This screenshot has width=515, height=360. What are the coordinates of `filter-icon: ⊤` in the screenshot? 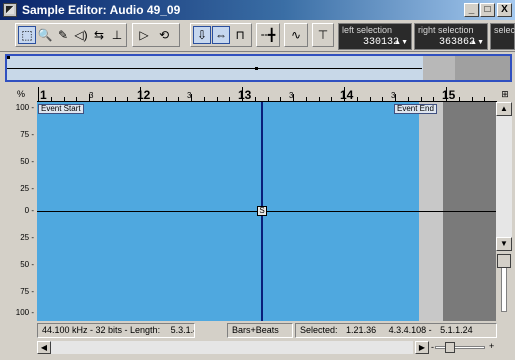 It's located at (323, 35).